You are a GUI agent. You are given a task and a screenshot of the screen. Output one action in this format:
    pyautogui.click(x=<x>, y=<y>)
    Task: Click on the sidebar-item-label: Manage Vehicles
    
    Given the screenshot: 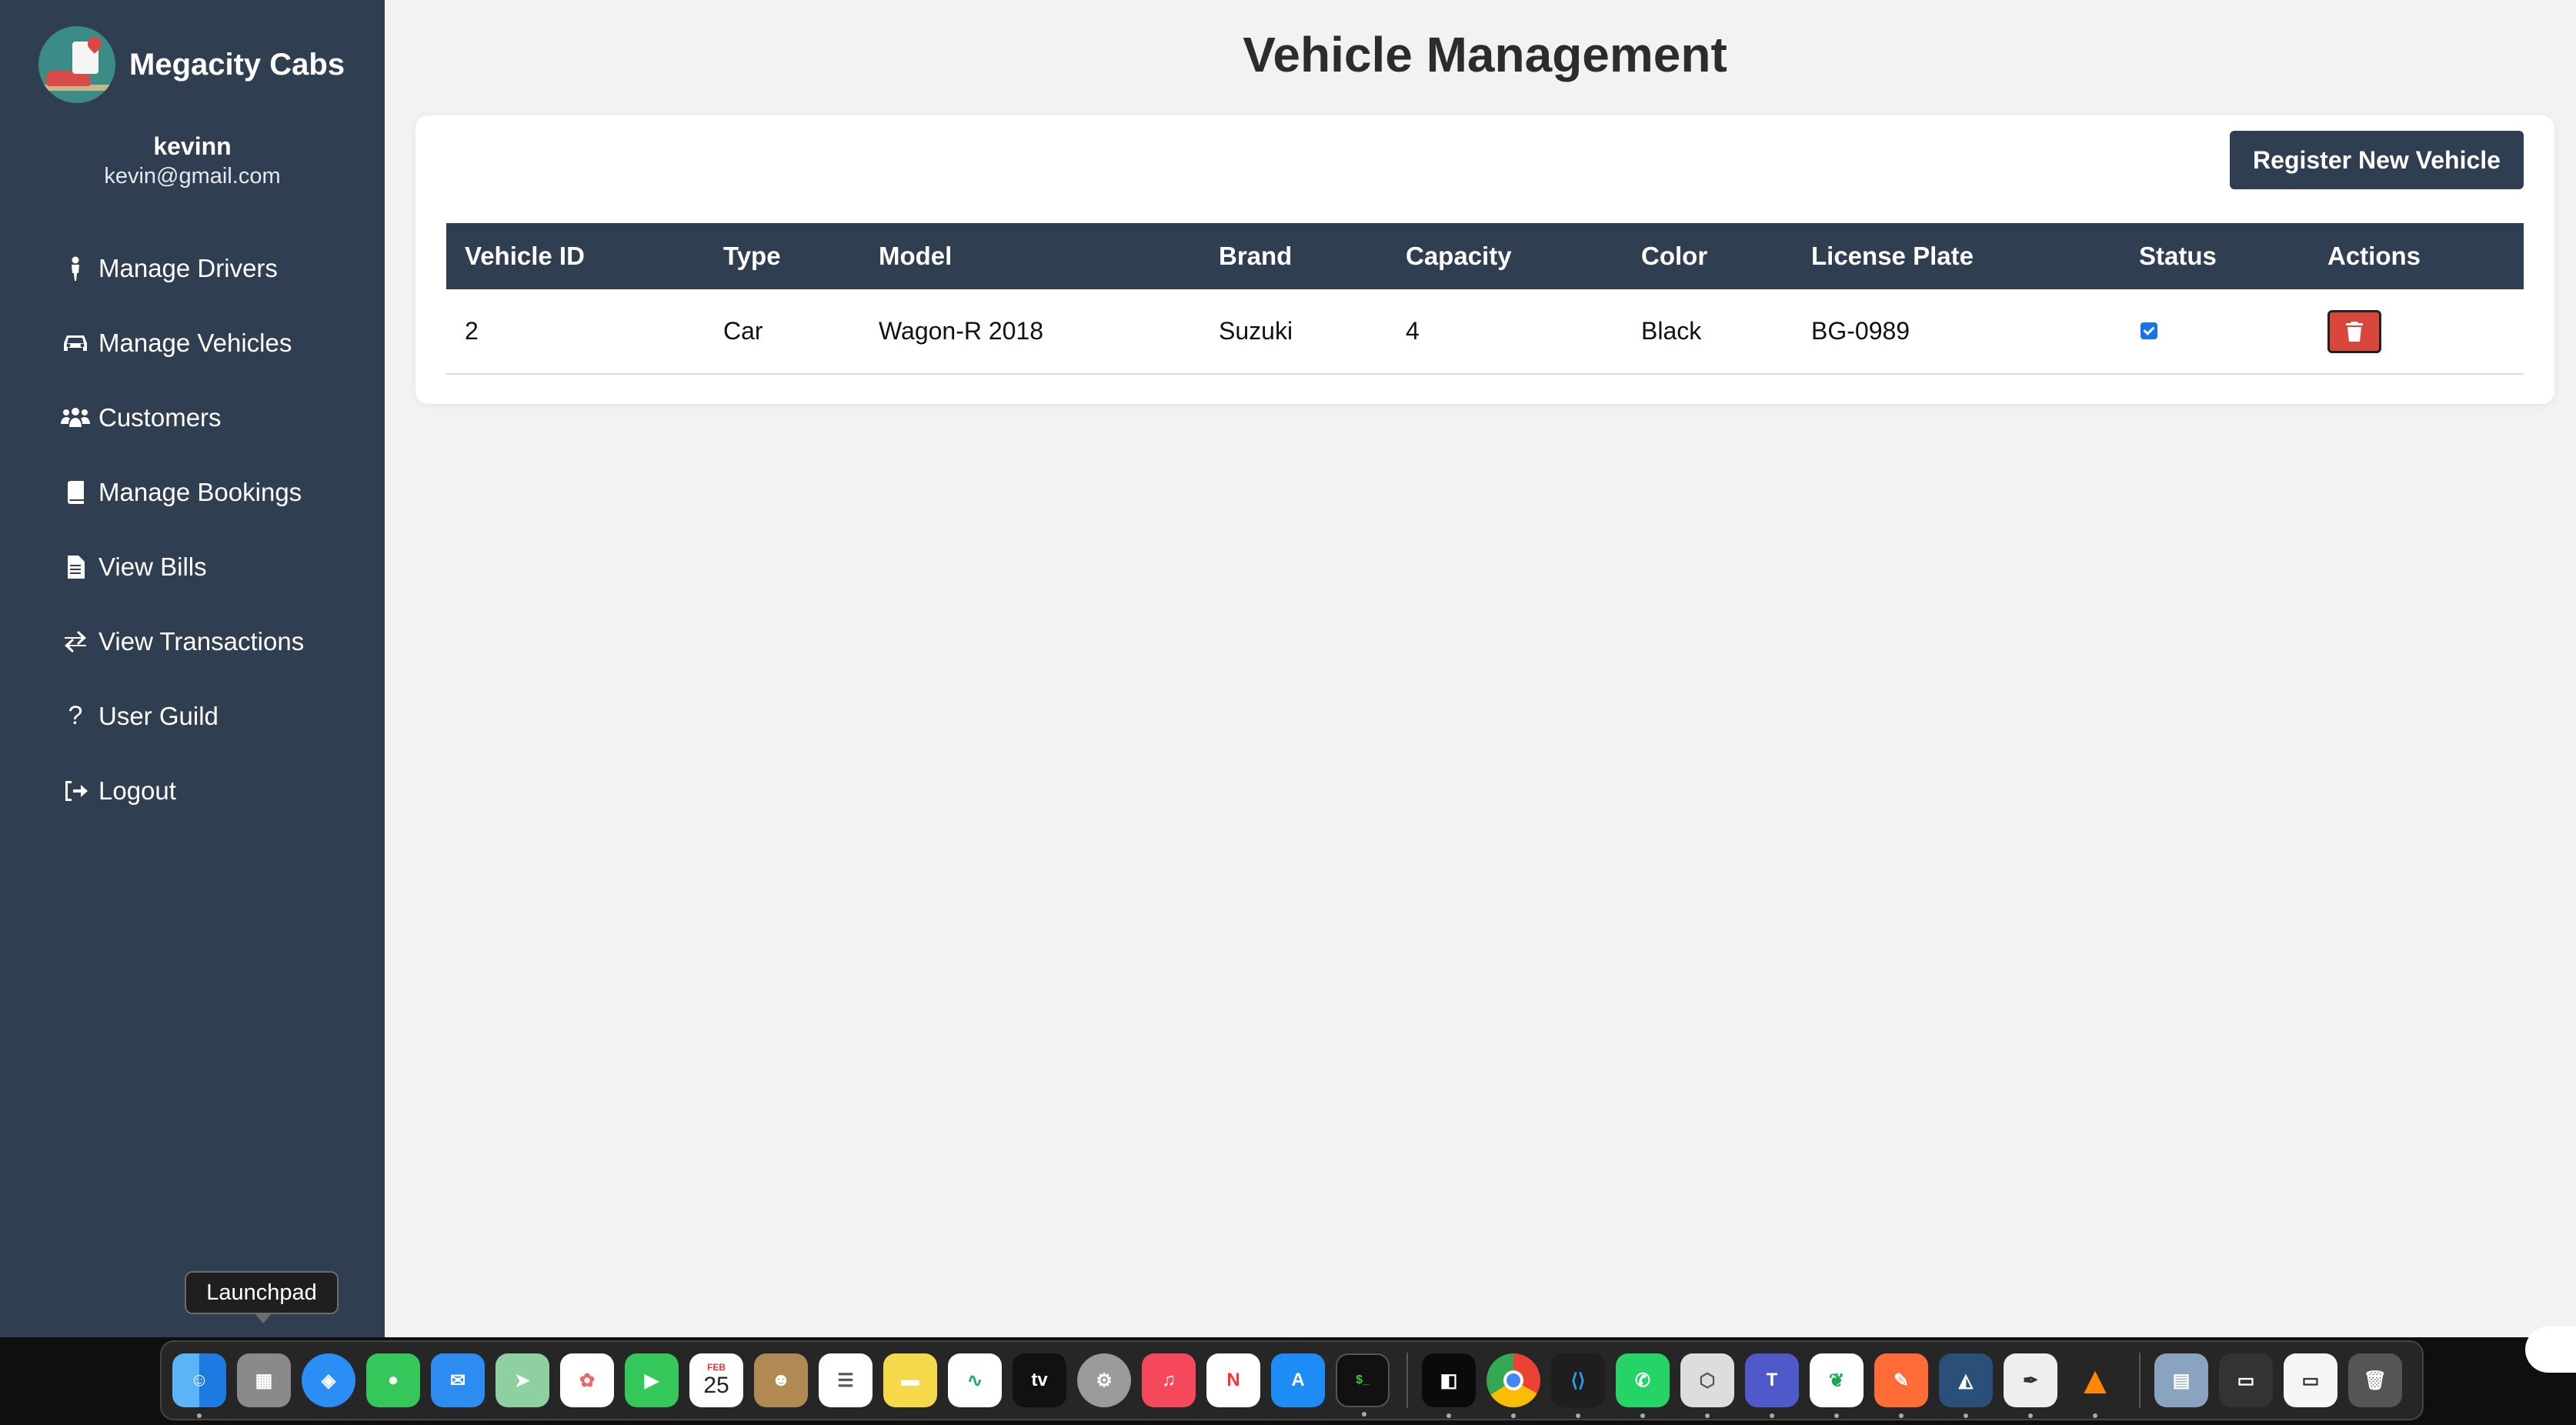 What is the action you would take?
    pyautogui.click(x=195, y=342)
    